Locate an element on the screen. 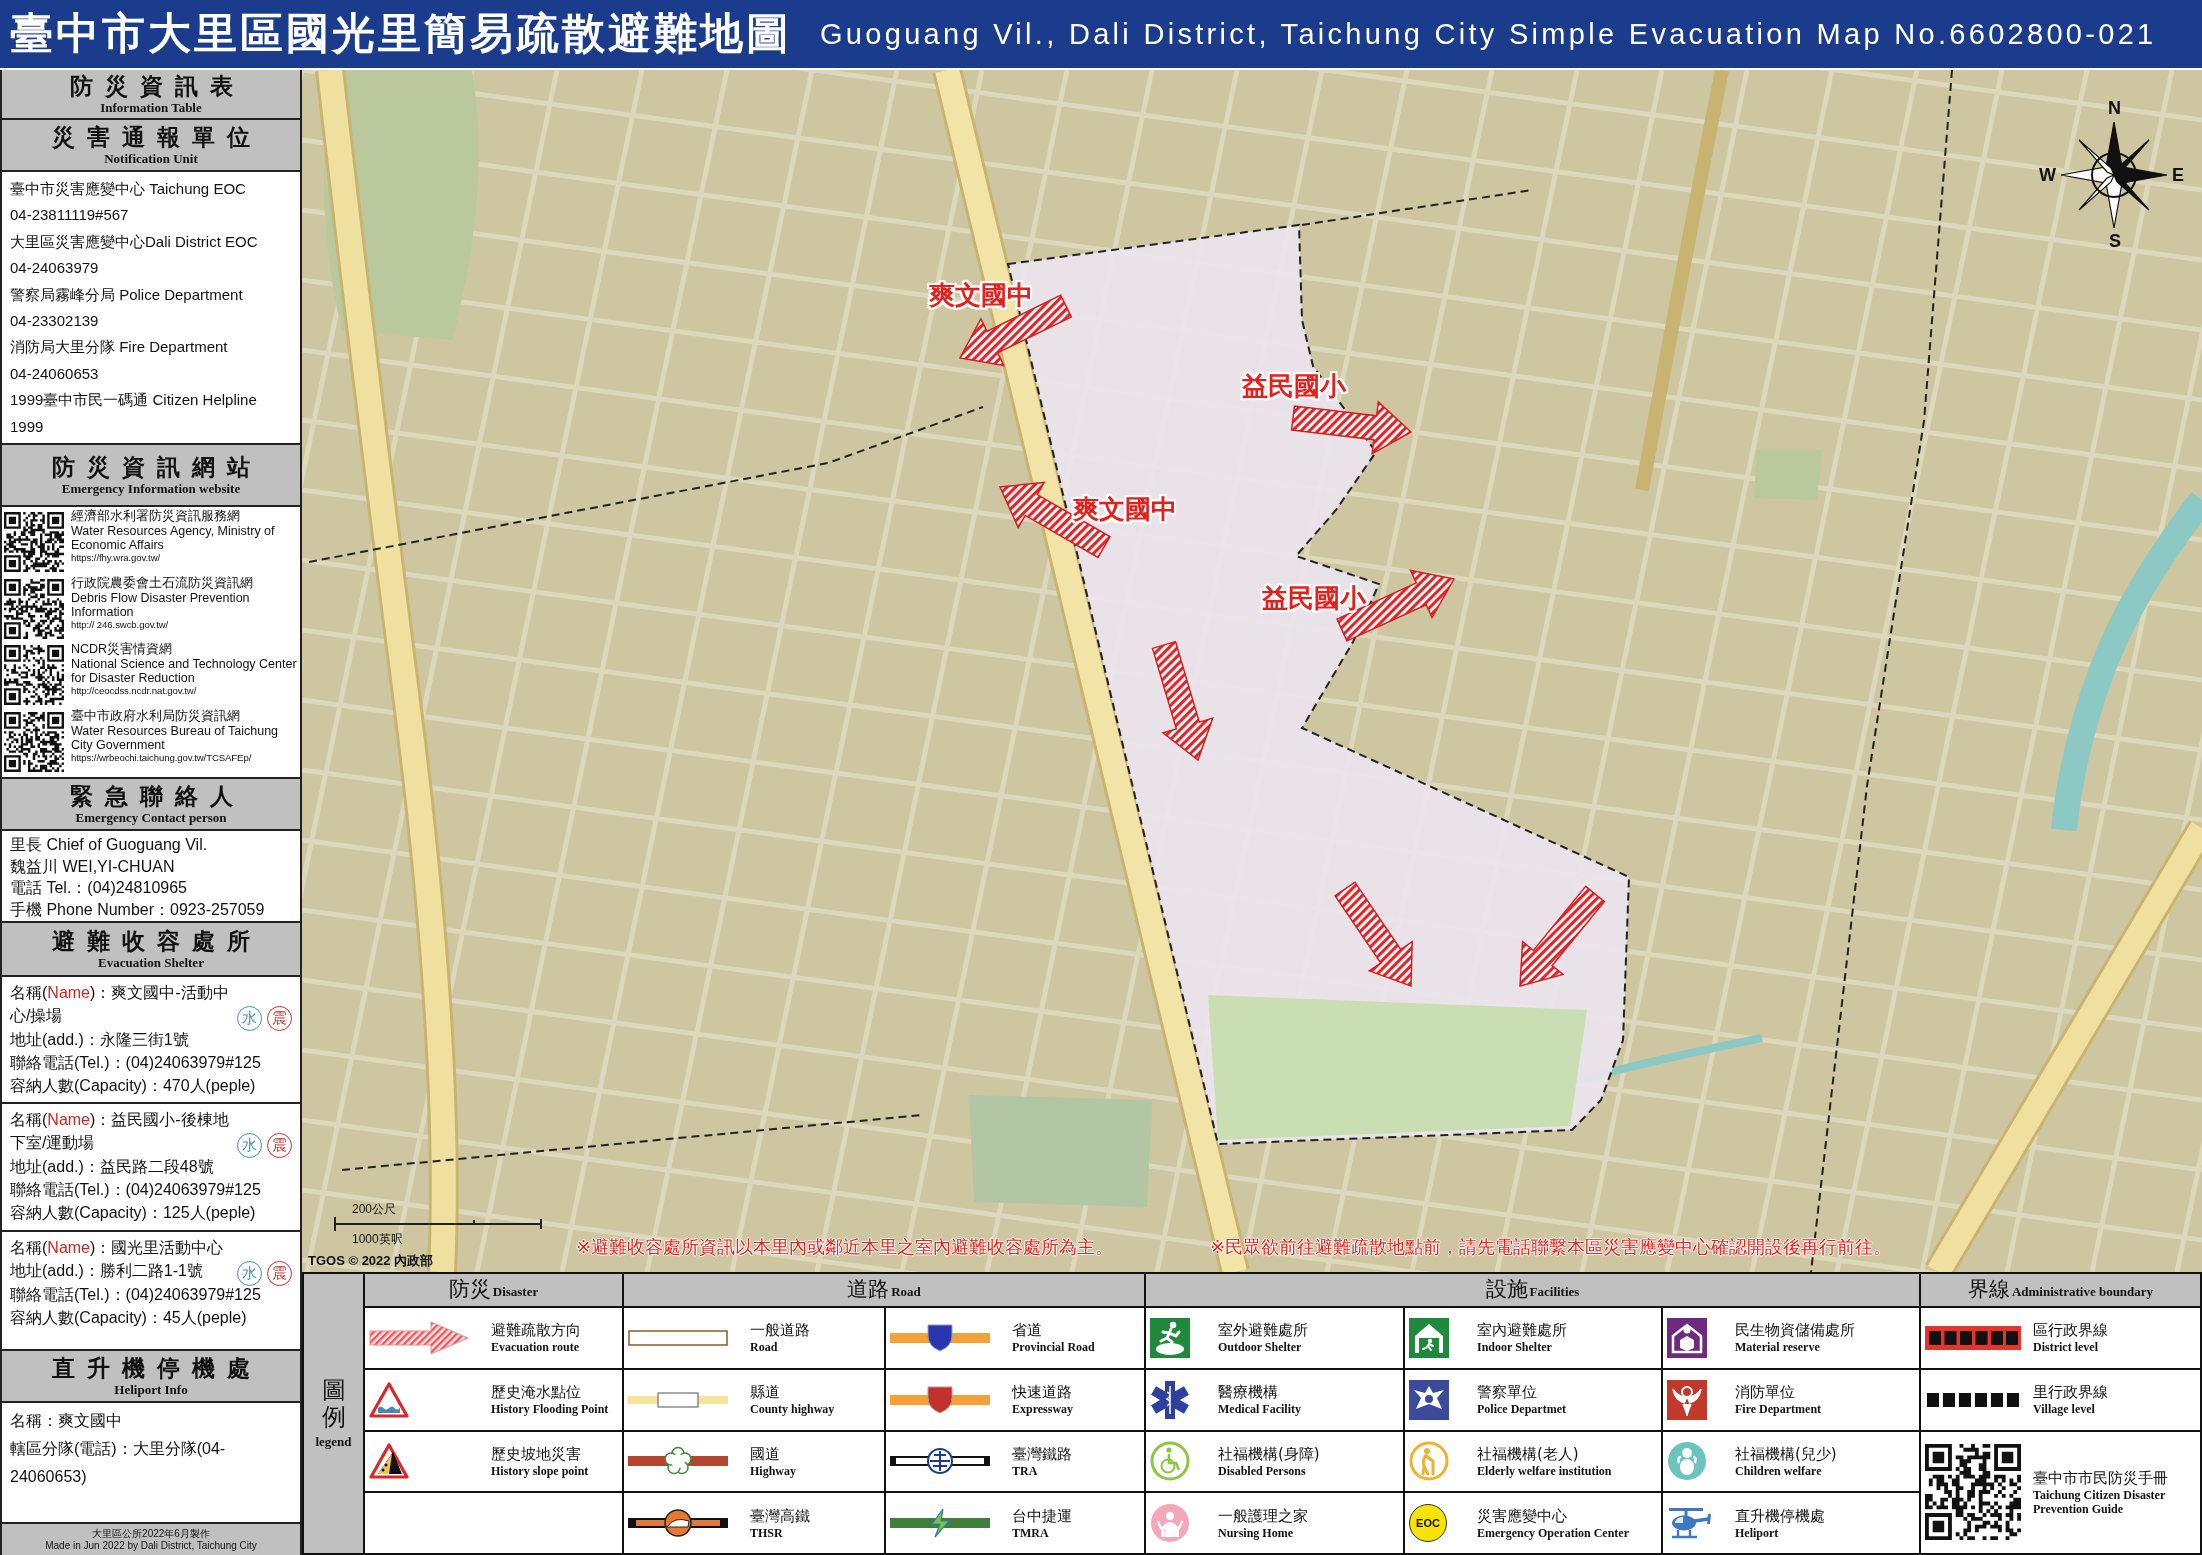 This screenshot has width=2202, height=1555. map-notice: ※民眾欲前往避難疏散地點前，請先電話聯繫本區災害應變中心確認開設後再行前往。 is located at coordinates (1551, 1247).